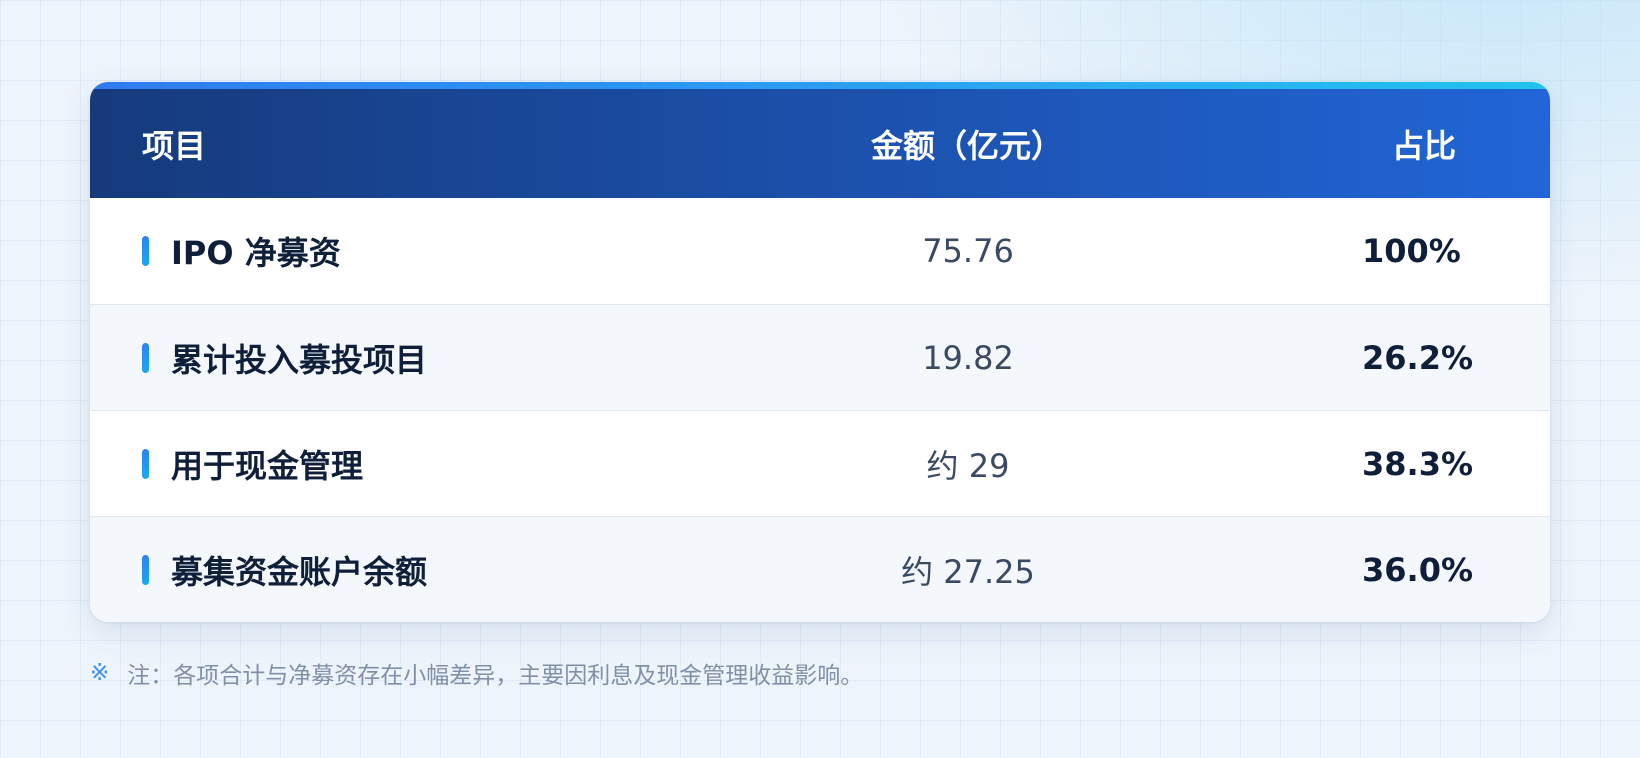 The image size is (1640, 758). What do you see at coordinates (820, 569) in the screenshot?
I see `table-row: 募集资金账户余额 约 27.25 36.0%` at bounding box center [820, 569].